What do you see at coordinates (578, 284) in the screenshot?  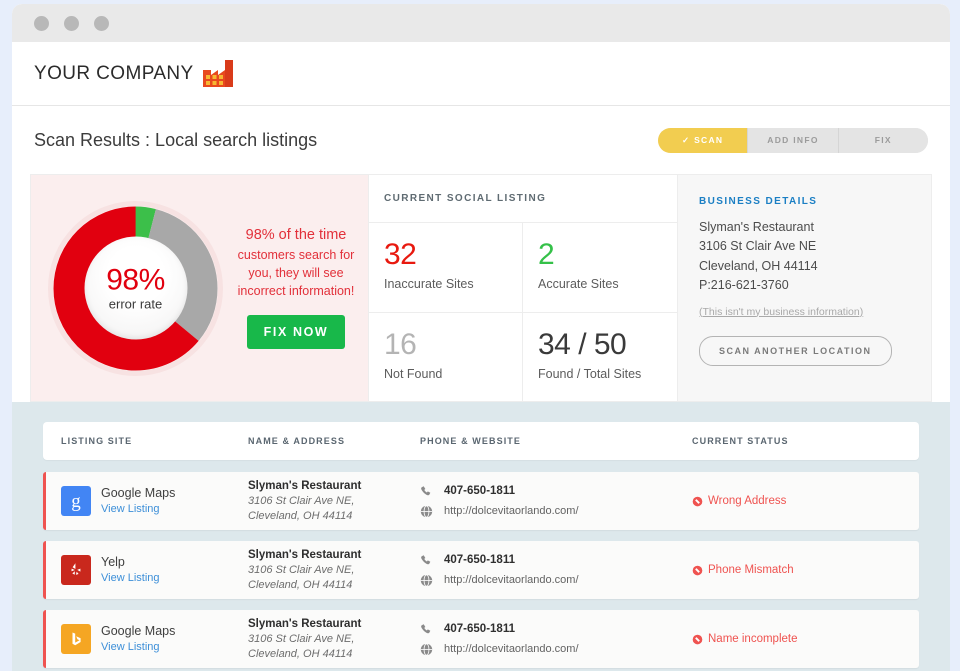 I see `stat-accurate-caption: Accurate Sites` at bounding box center [578, 284].